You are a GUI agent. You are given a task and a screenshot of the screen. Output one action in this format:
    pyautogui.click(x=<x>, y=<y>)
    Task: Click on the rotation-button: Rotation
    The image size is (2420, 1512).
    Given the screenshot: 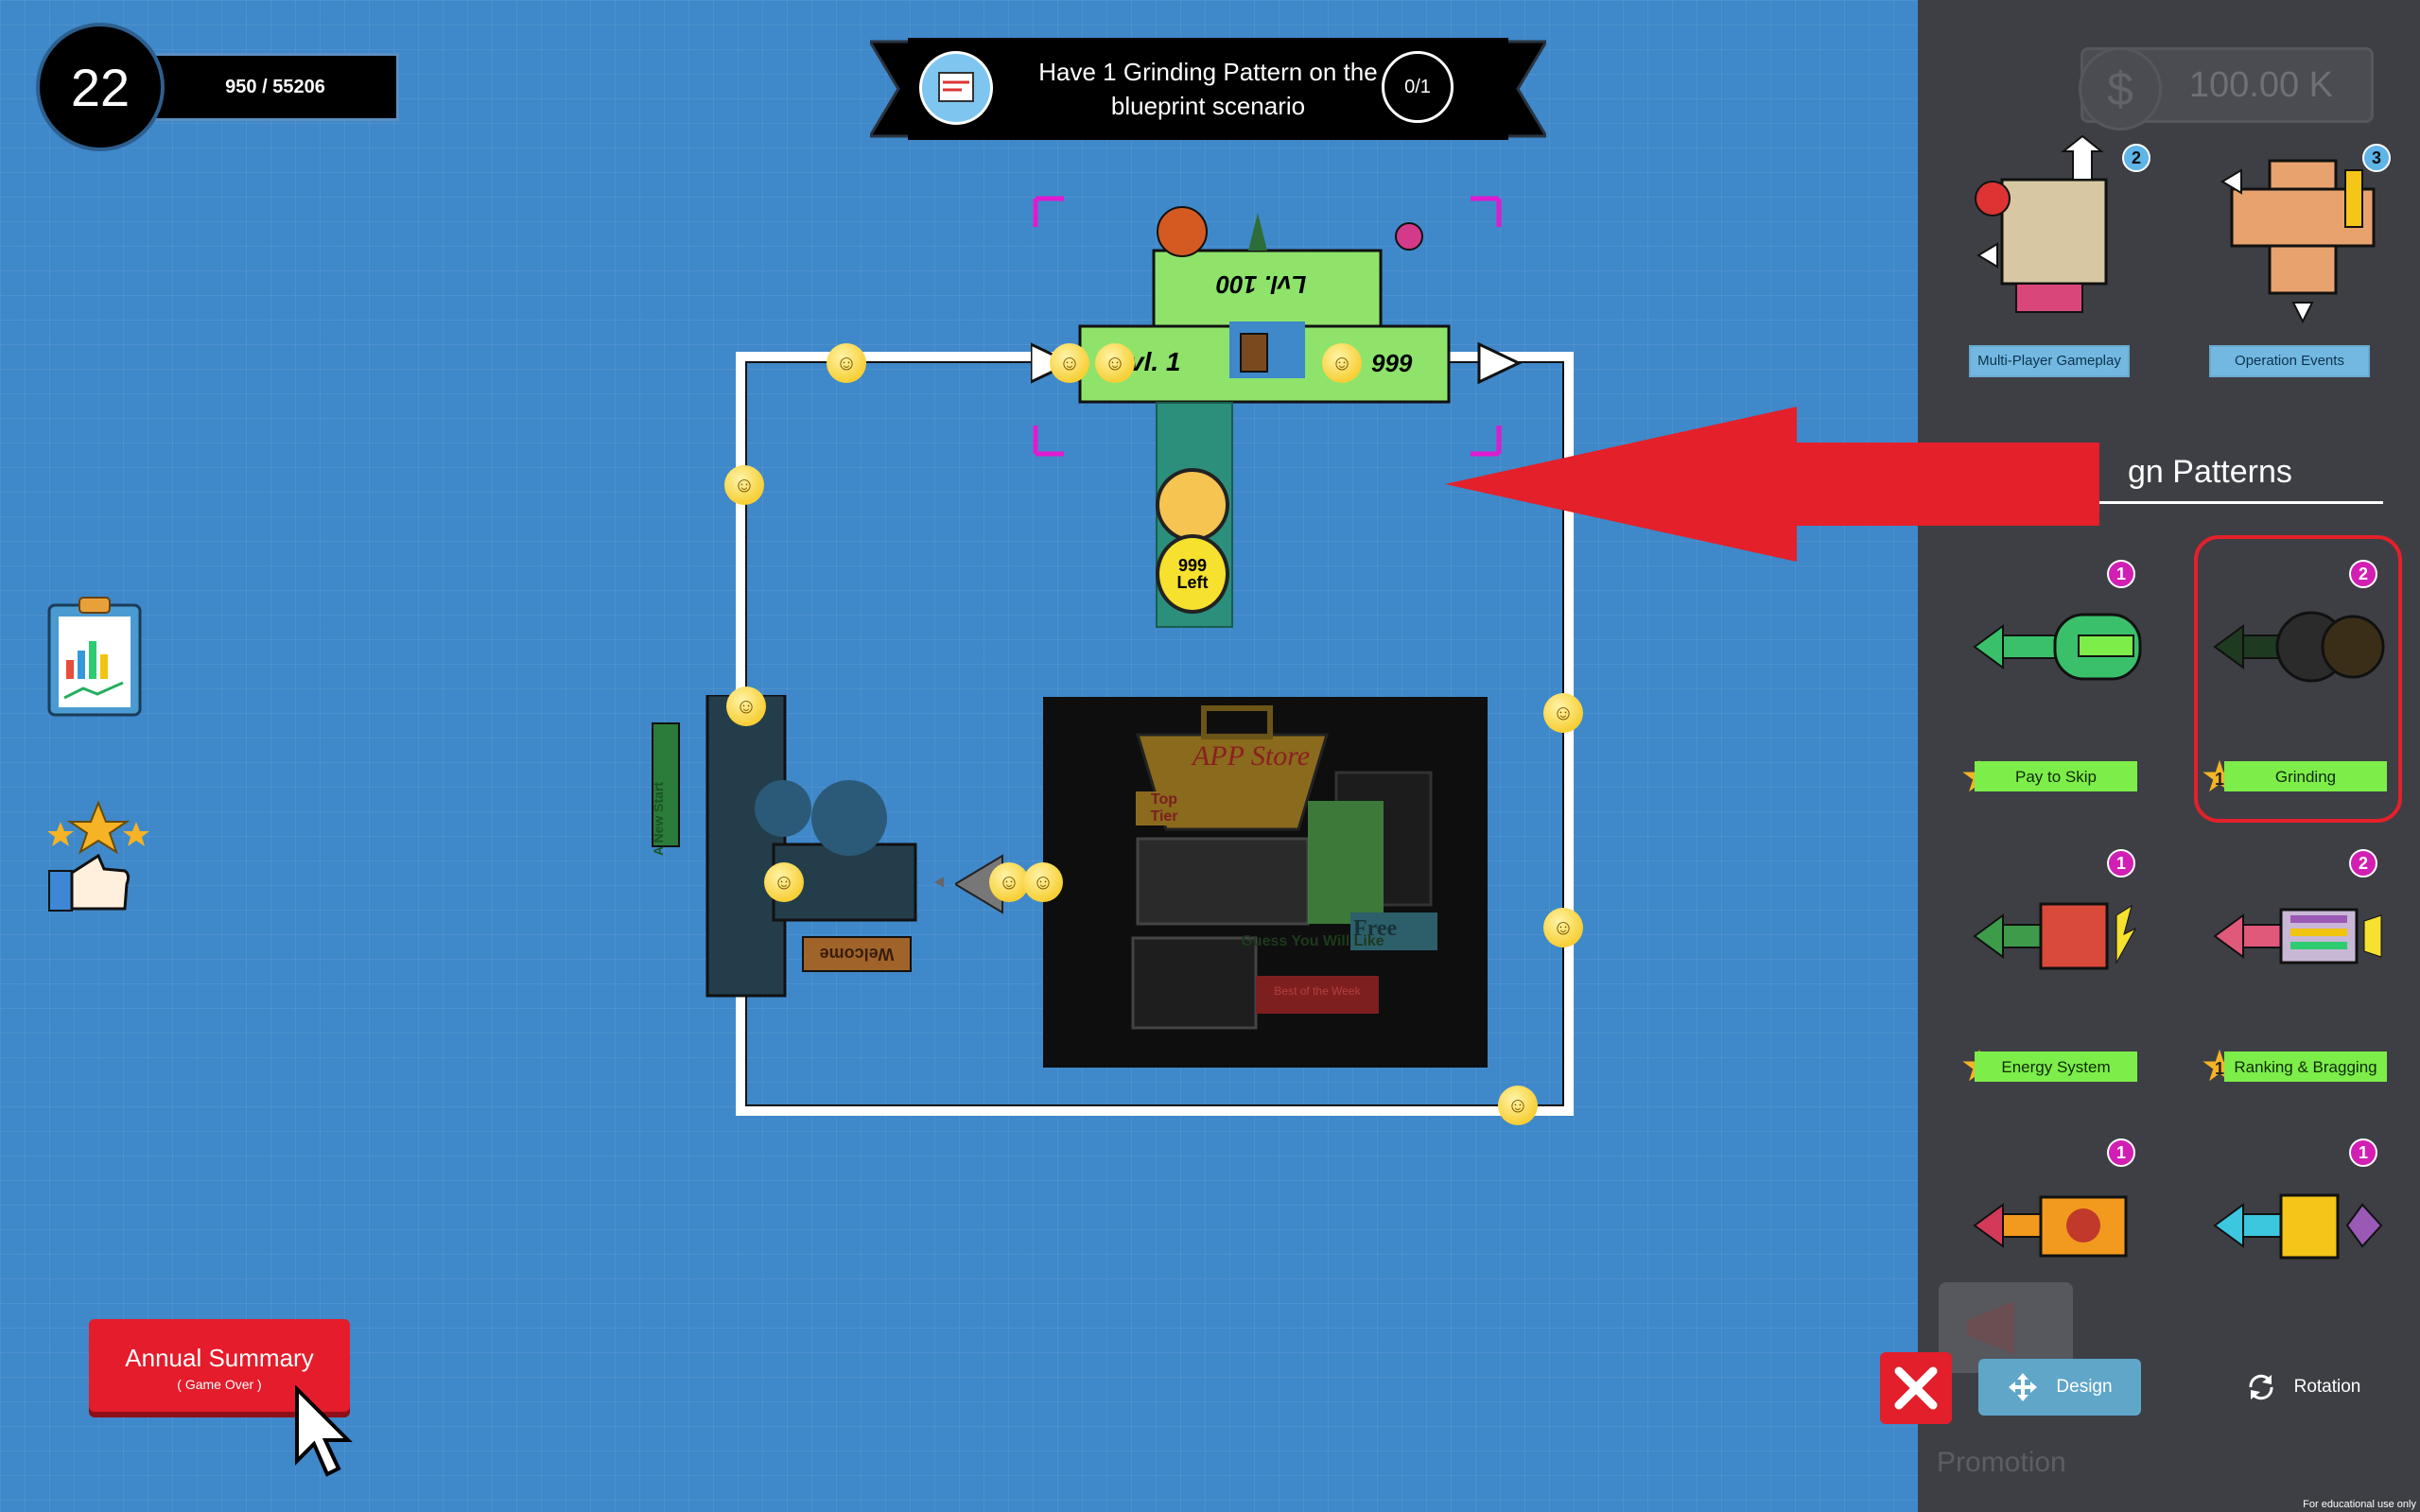 What is the action you would take?
    pyautogui.click(x=2303, y=1388)
    